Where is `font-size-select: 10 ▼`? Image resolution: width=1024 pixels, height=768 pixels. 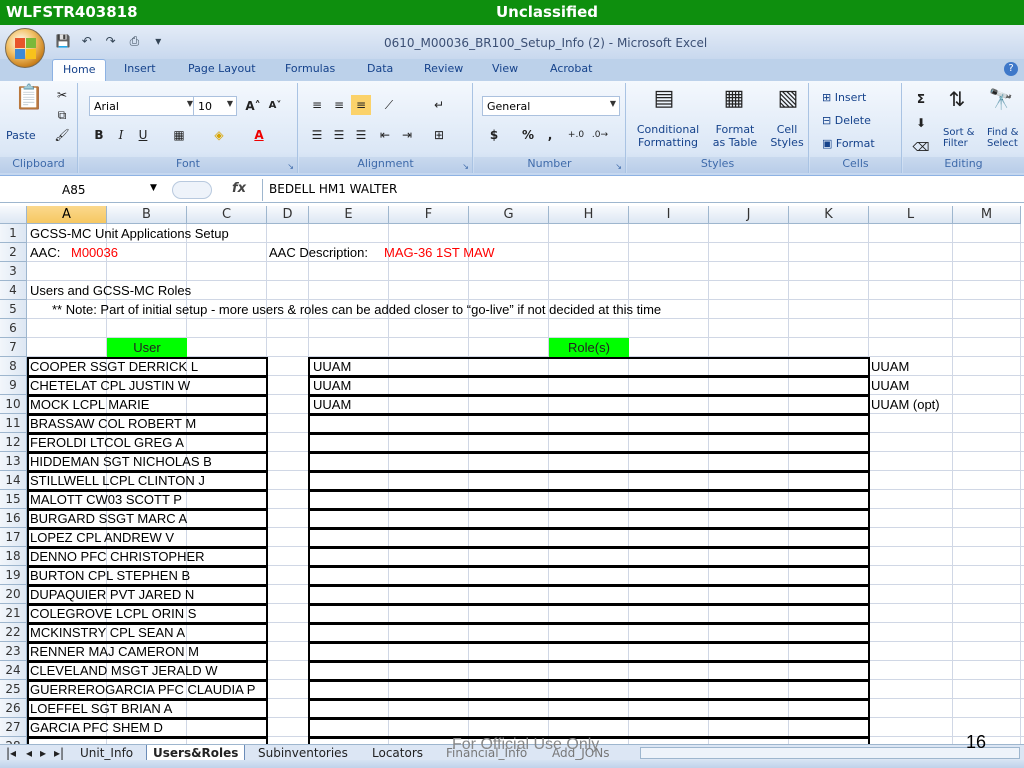
font-size-select: 10 ▼ is located at coordinates (215, 106).